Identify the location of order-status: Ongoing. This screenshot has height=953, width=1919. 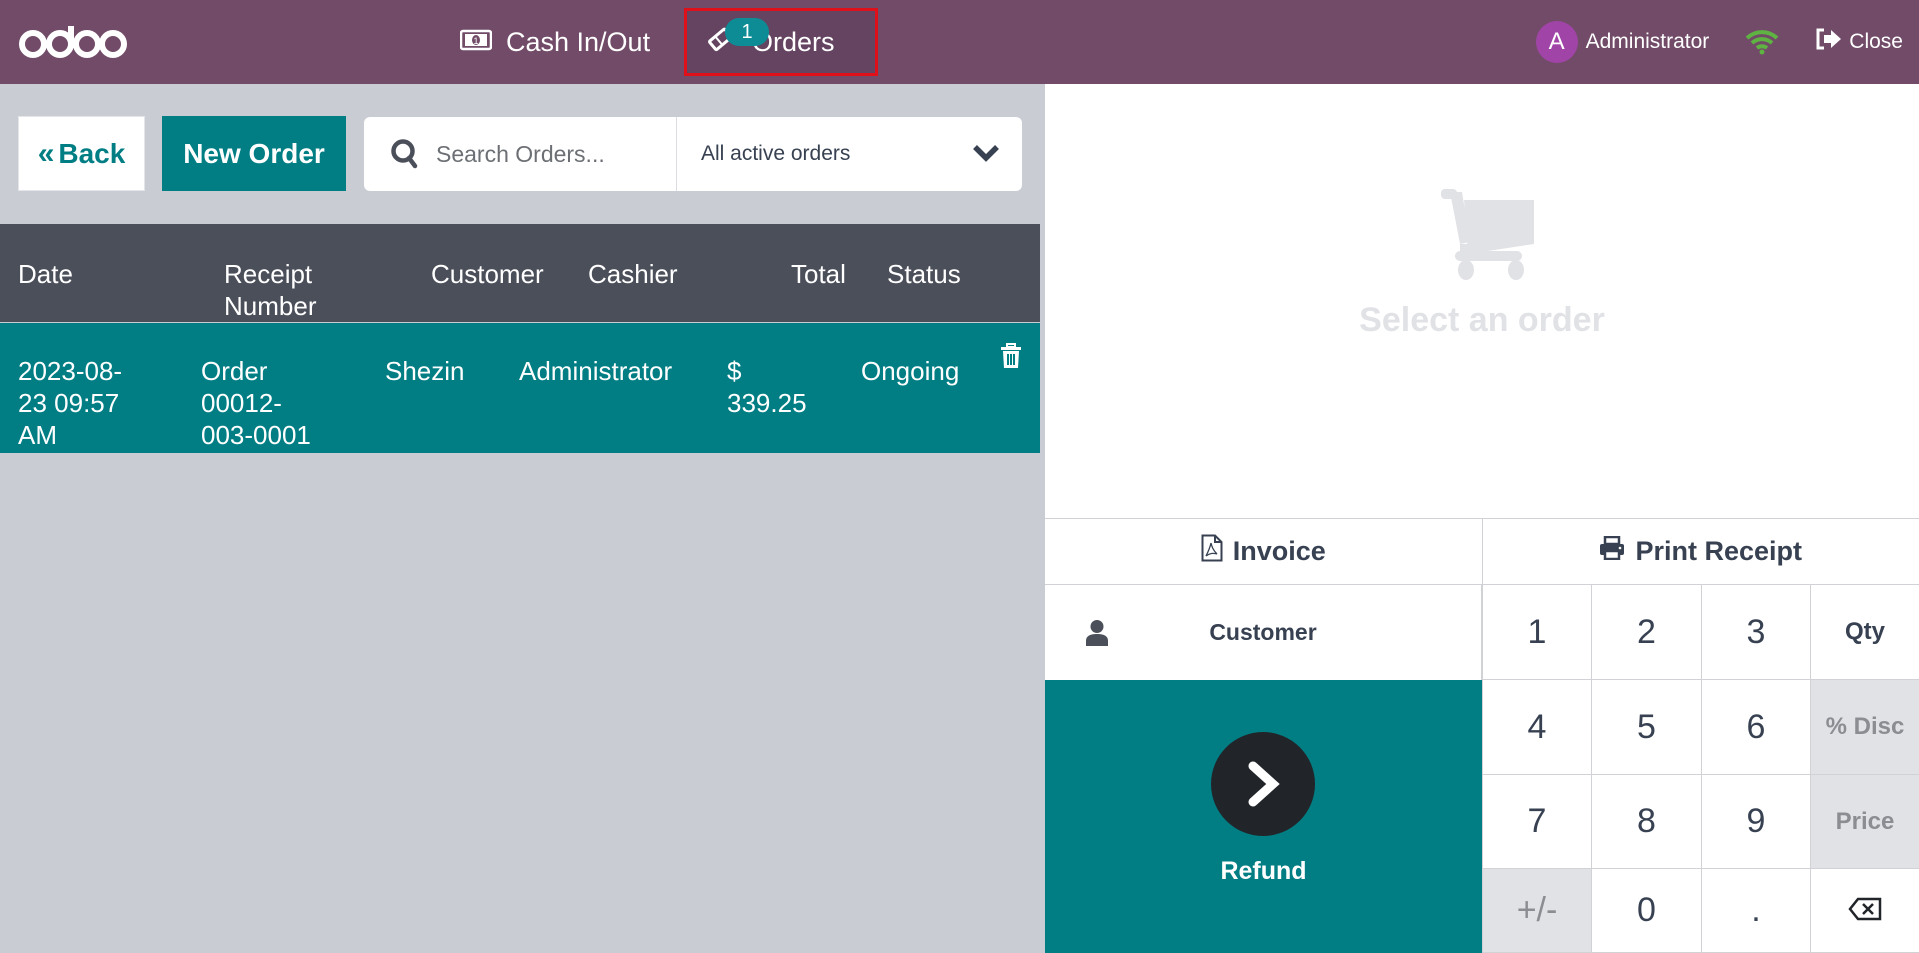
(910, 371).